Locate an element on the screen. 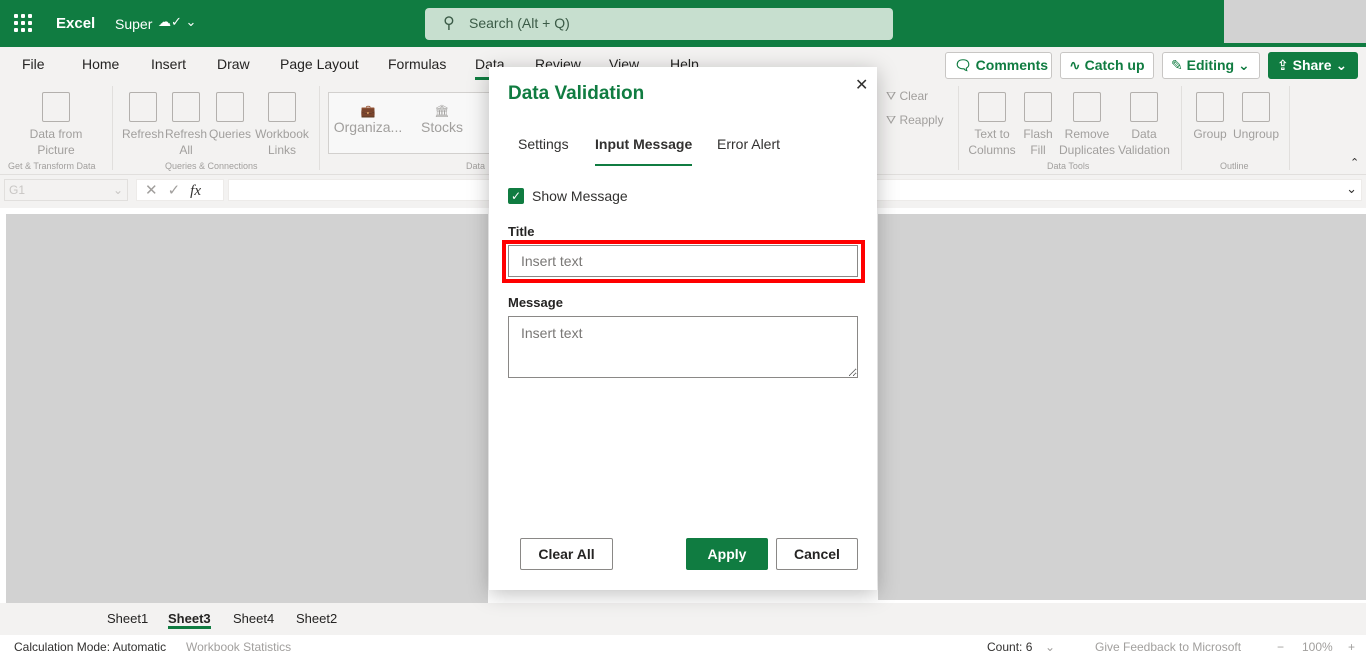 The height and width of the screenshot is (657, 1366). name-box-value: G1 is located at coordinates (17, 190).